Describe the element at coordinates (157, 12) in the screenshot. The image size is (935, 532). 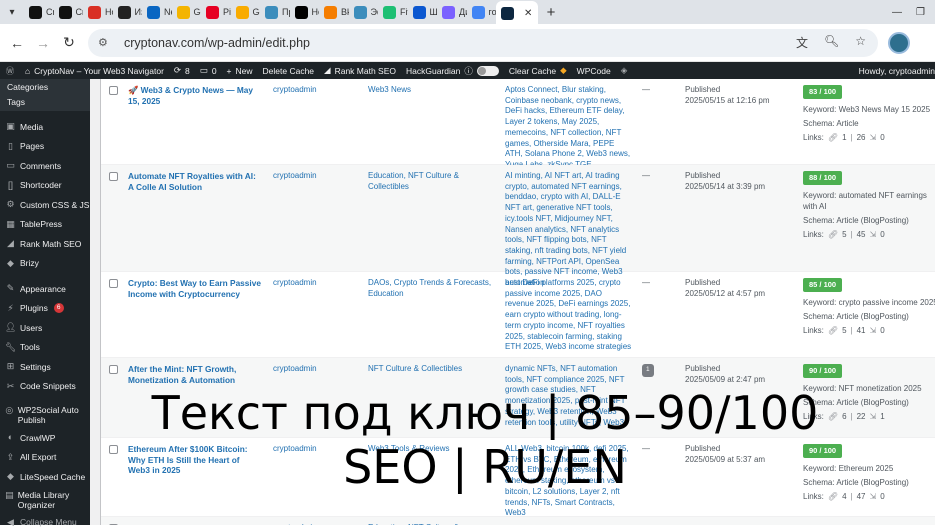
I see `browser-tab: Ne` at that location.